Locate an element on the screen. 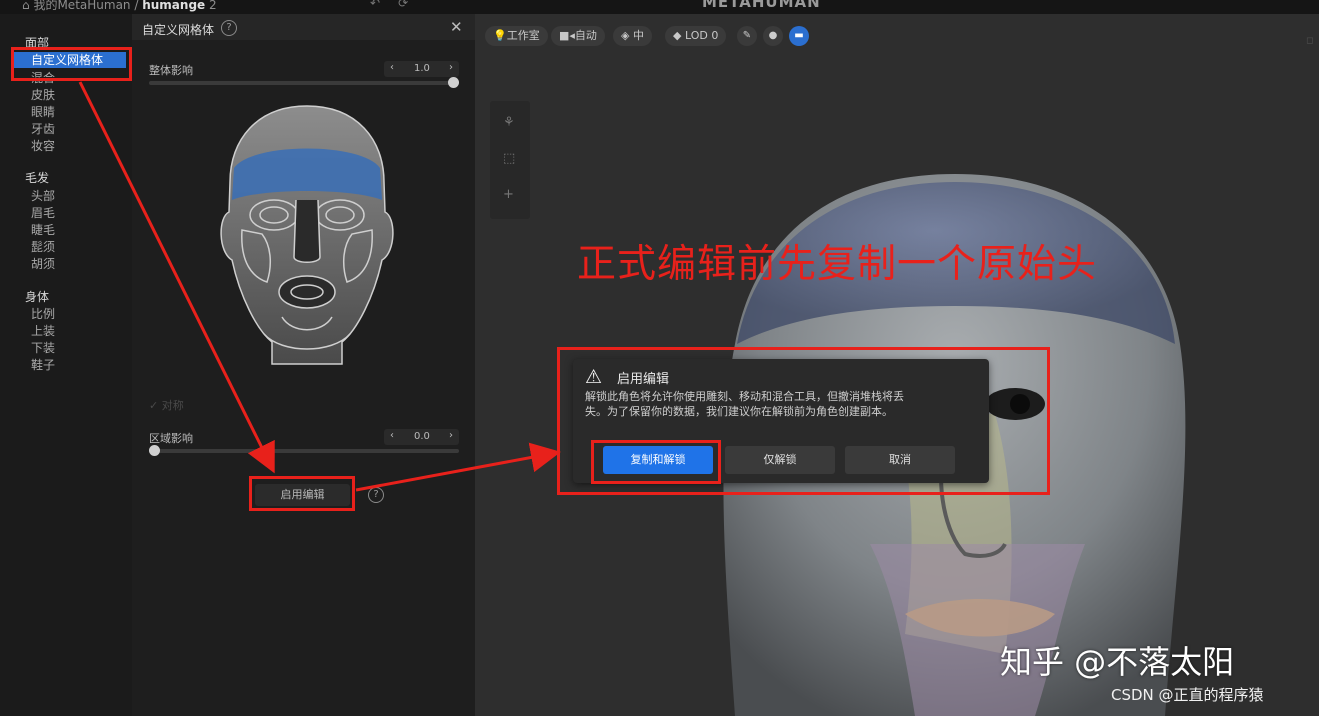 This screenshot has height=716, width=1319. csdn-watermark: CSDN @正直的程序猿 is located at coordinates (1187, 695).